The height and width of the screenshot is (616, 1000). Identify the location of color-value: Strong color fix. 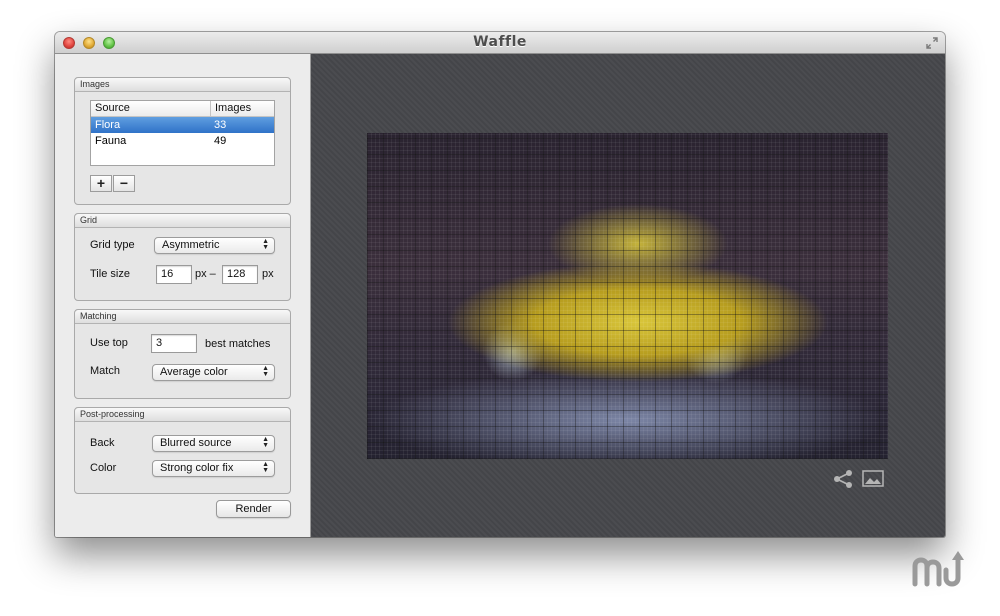
(197, 468).